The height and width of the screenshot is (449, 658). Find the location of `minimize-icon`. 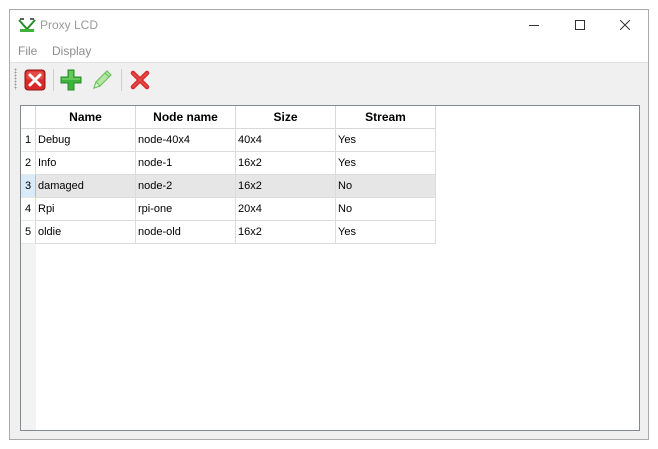

minimize-icon is located at coordinates (534, 25).